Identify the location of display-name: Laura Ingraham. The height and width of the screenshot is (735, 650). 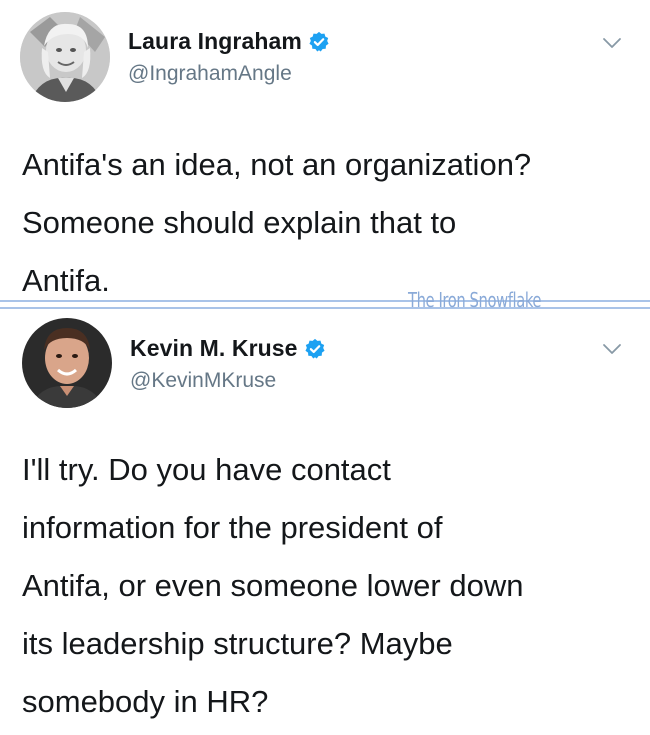
(215, 41).